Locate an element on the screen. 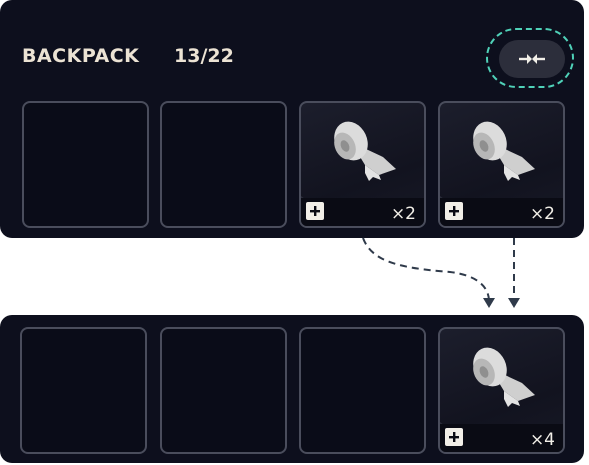 This screenshot has width=589, height=465. merge-arrow-left is located at coordinates (426, 269).